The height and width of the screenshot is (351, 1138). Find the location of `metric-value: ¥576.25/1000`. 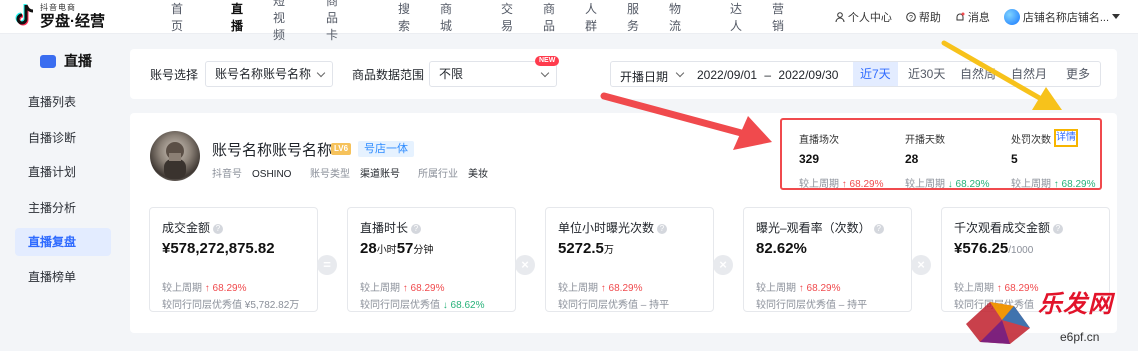

metric-value: ¥576.25/1000 is located at coordinates (993, 248).